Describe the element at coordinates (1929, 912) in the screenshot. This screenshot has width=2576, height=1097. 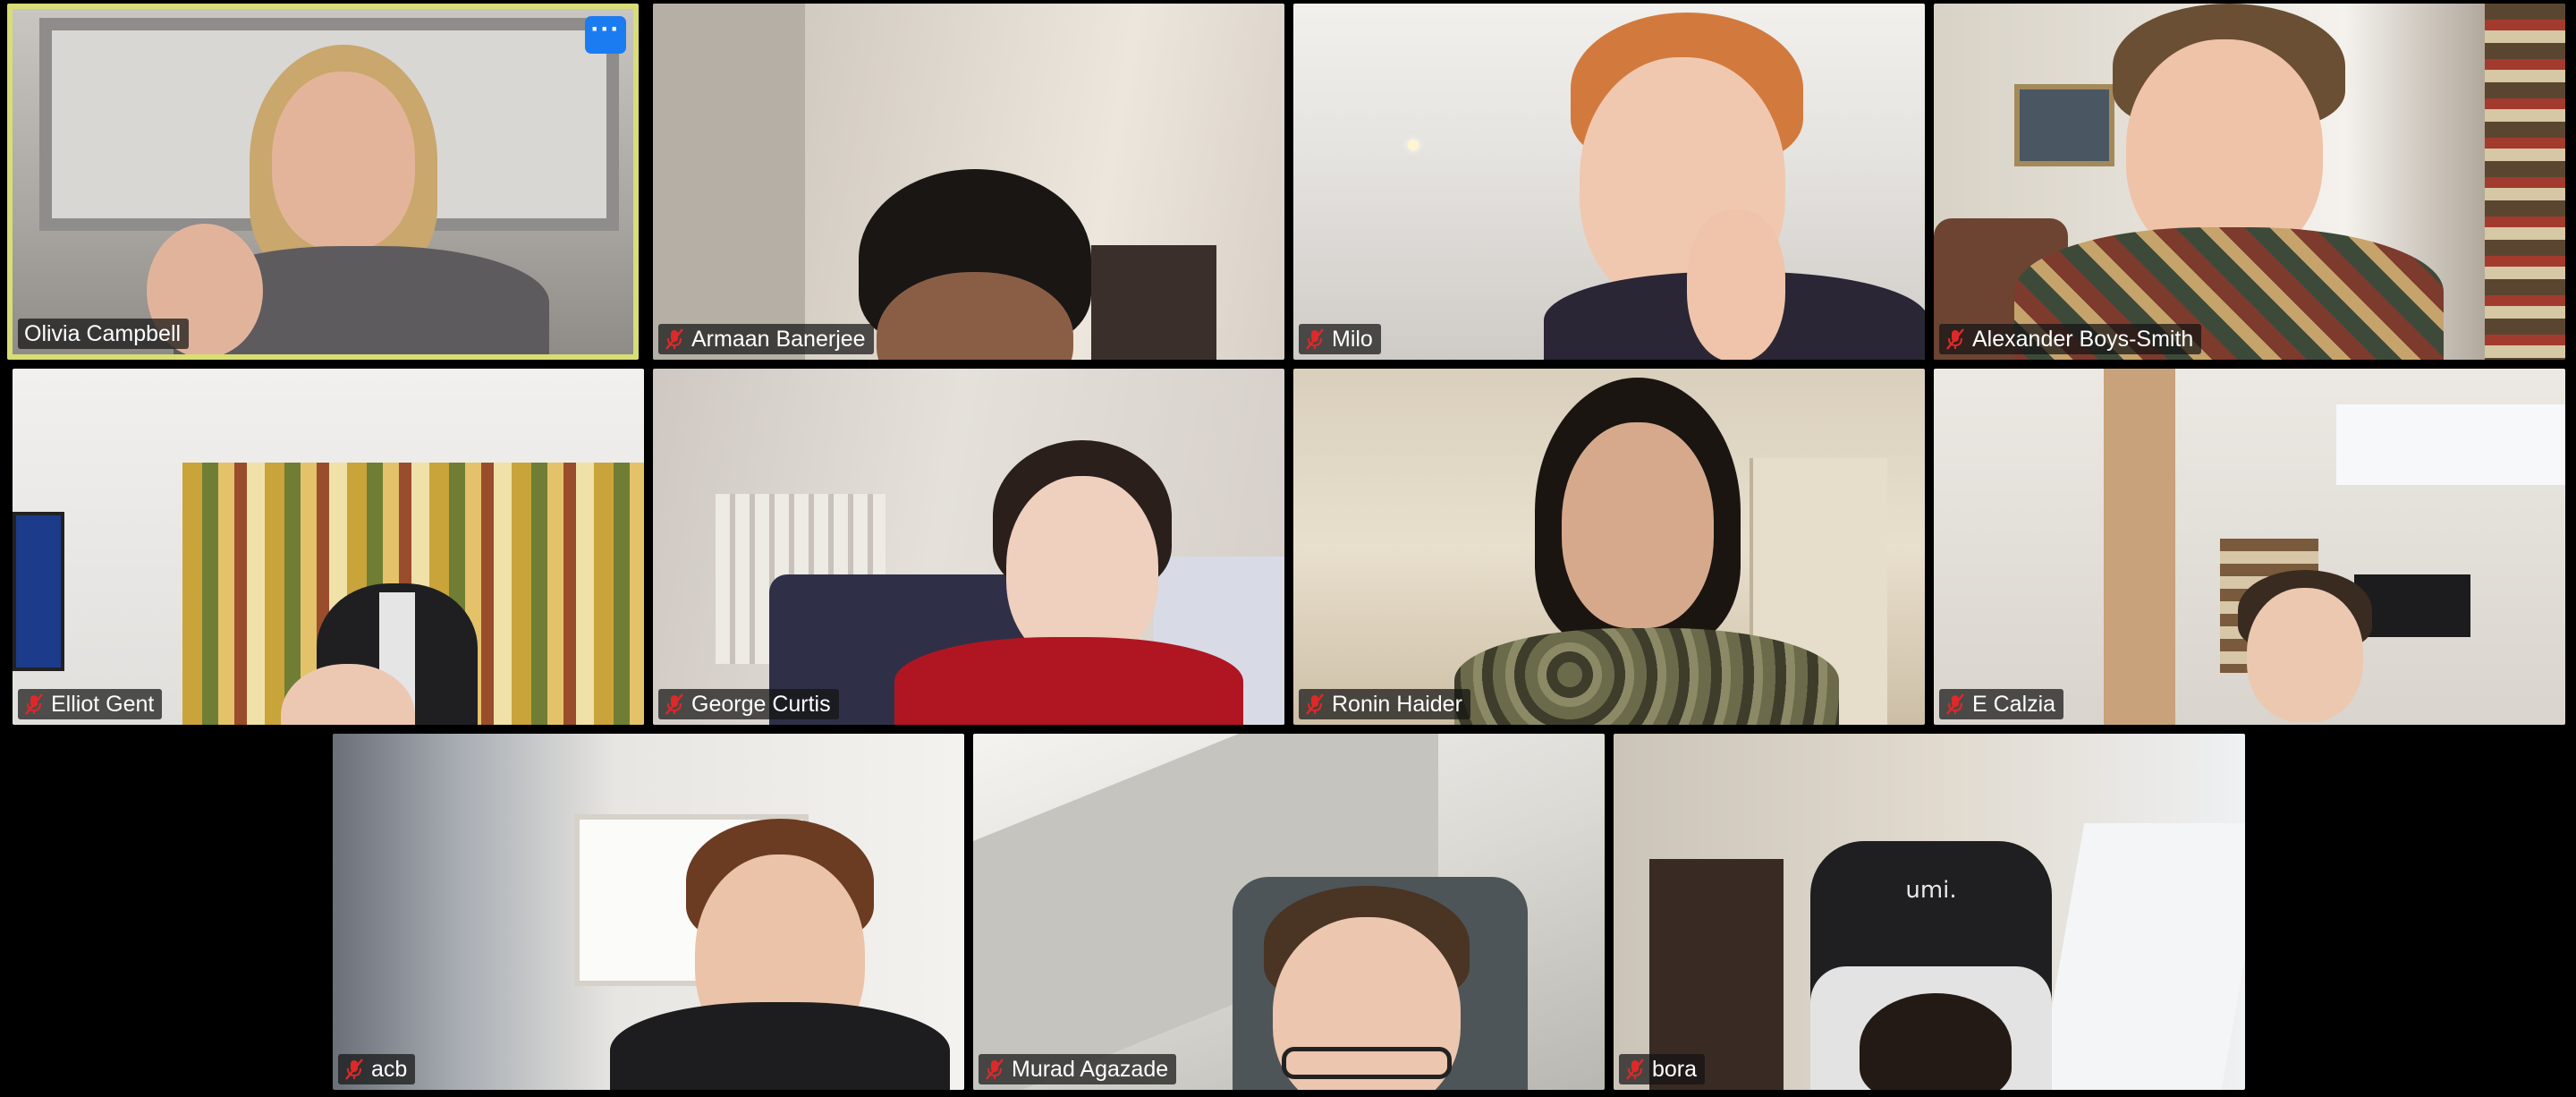
I see `video-tile-bora: umi. bora` at that location.